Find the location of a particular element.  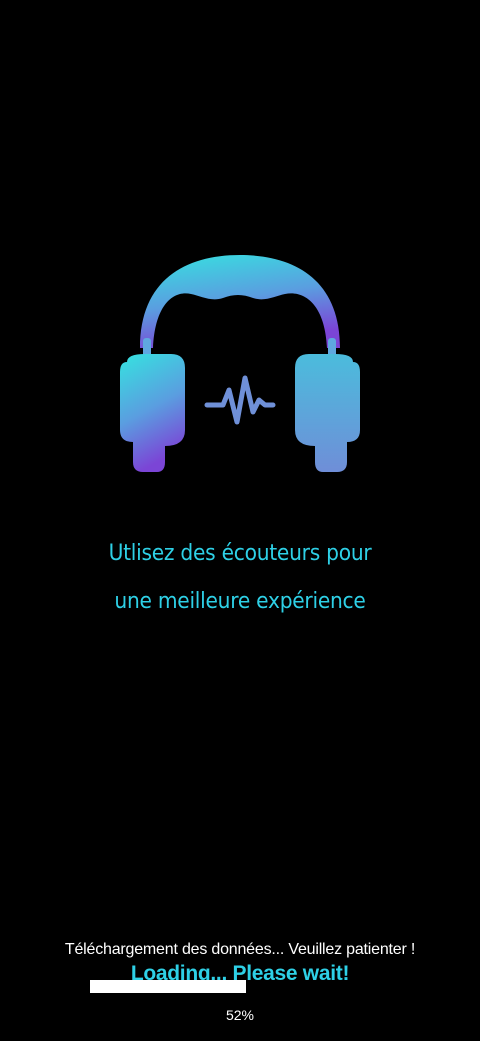

message-line-2: une meilleure expérience is located at coordinates (240, 601).